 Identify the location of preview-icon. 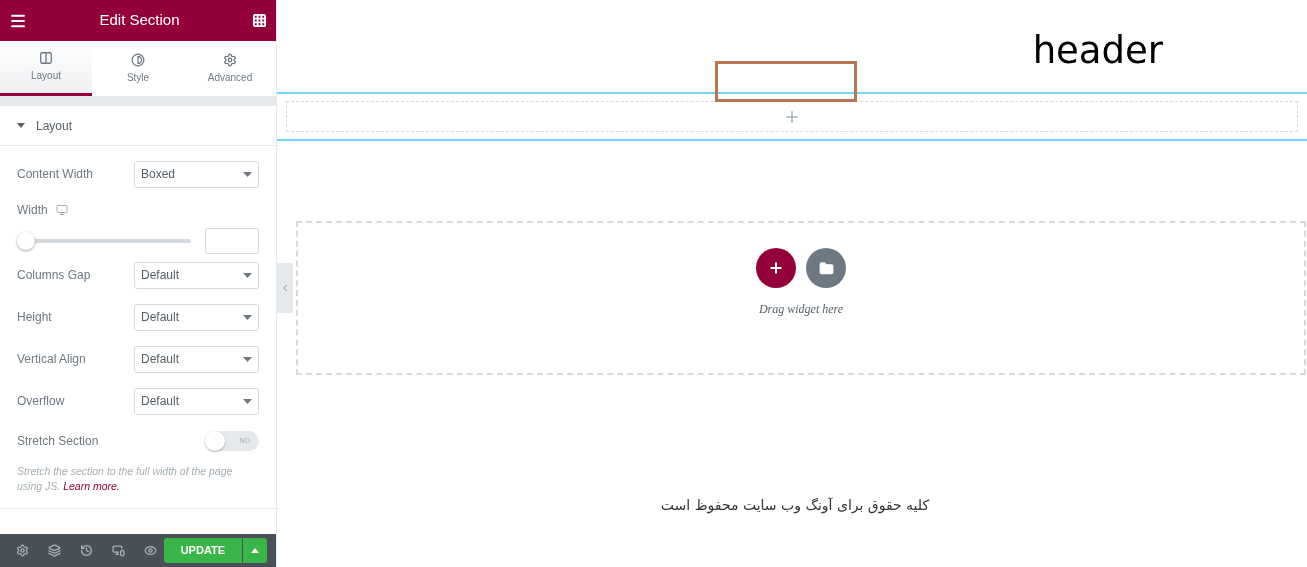
(150, 550).